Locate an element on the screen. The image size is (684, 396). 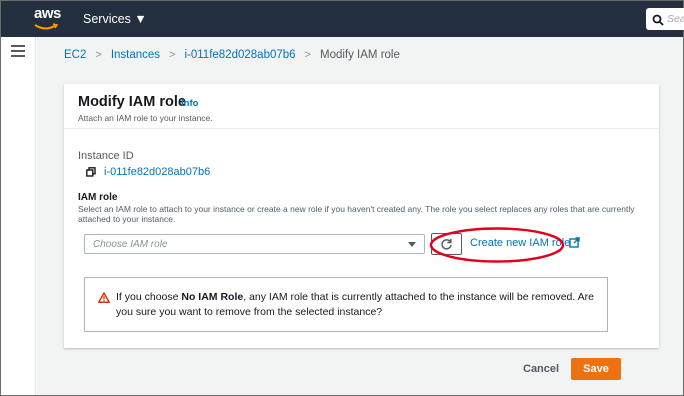
iam-role-select: Choose IAM role is located at coordinates (254, 244).